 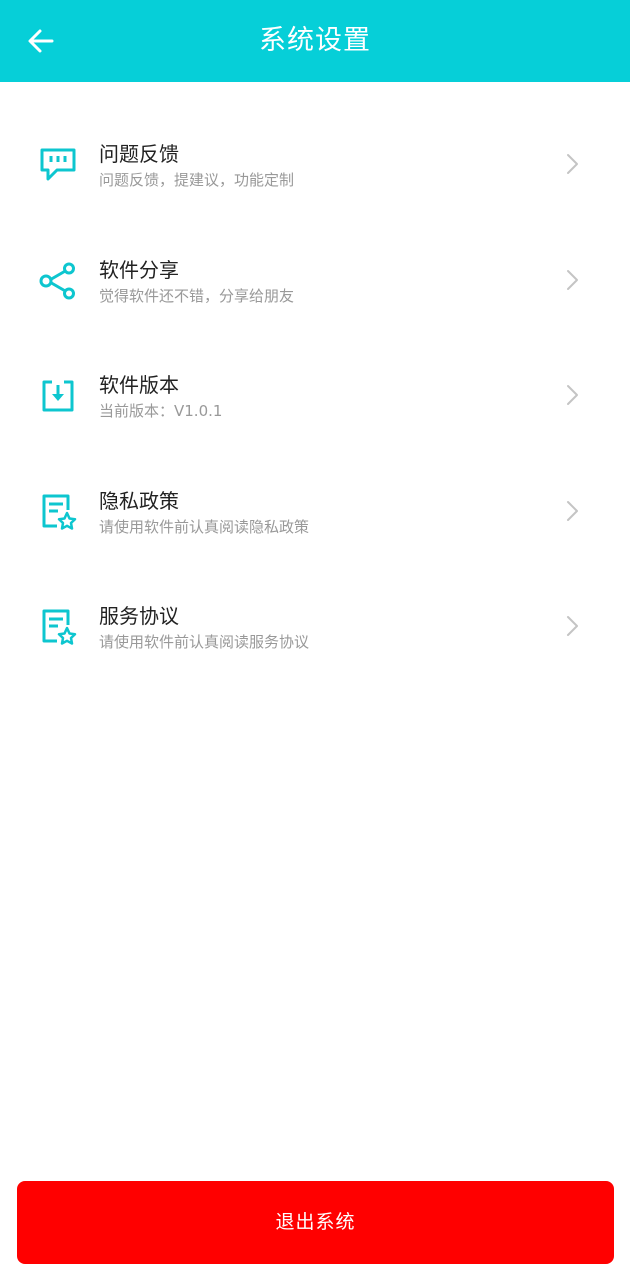 I want to click on menu-item-desc: 当前版本：V1.0.1, so click(x=161, y=411).